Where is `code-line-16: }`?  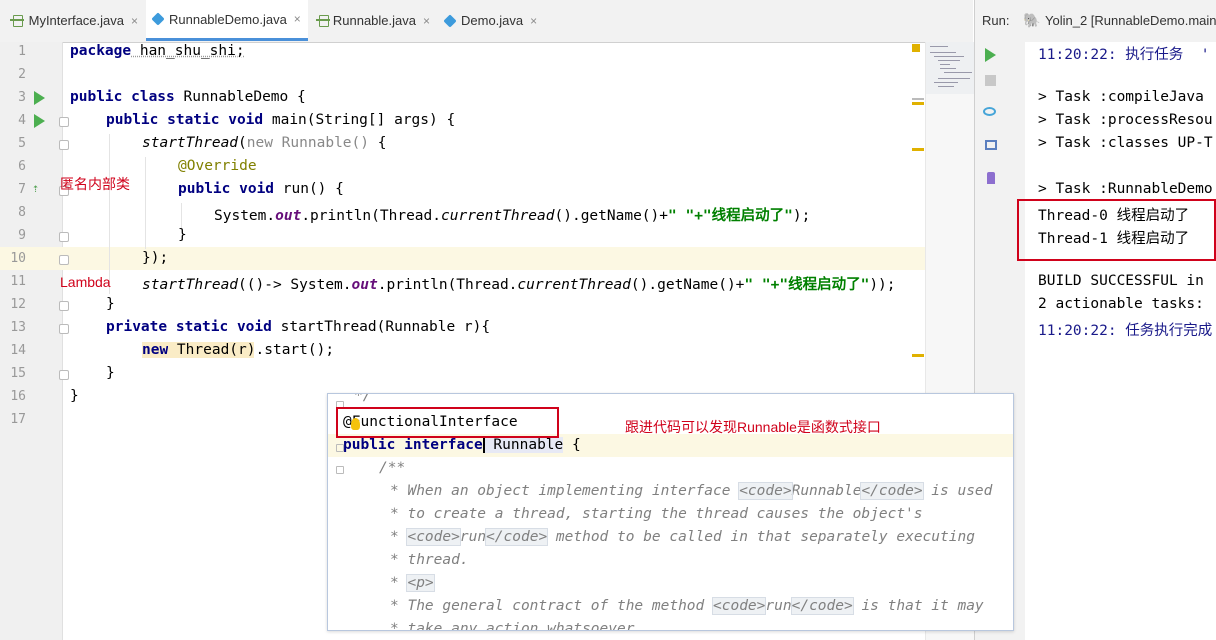
code-line-16: } is located at coordinates (74, 396).